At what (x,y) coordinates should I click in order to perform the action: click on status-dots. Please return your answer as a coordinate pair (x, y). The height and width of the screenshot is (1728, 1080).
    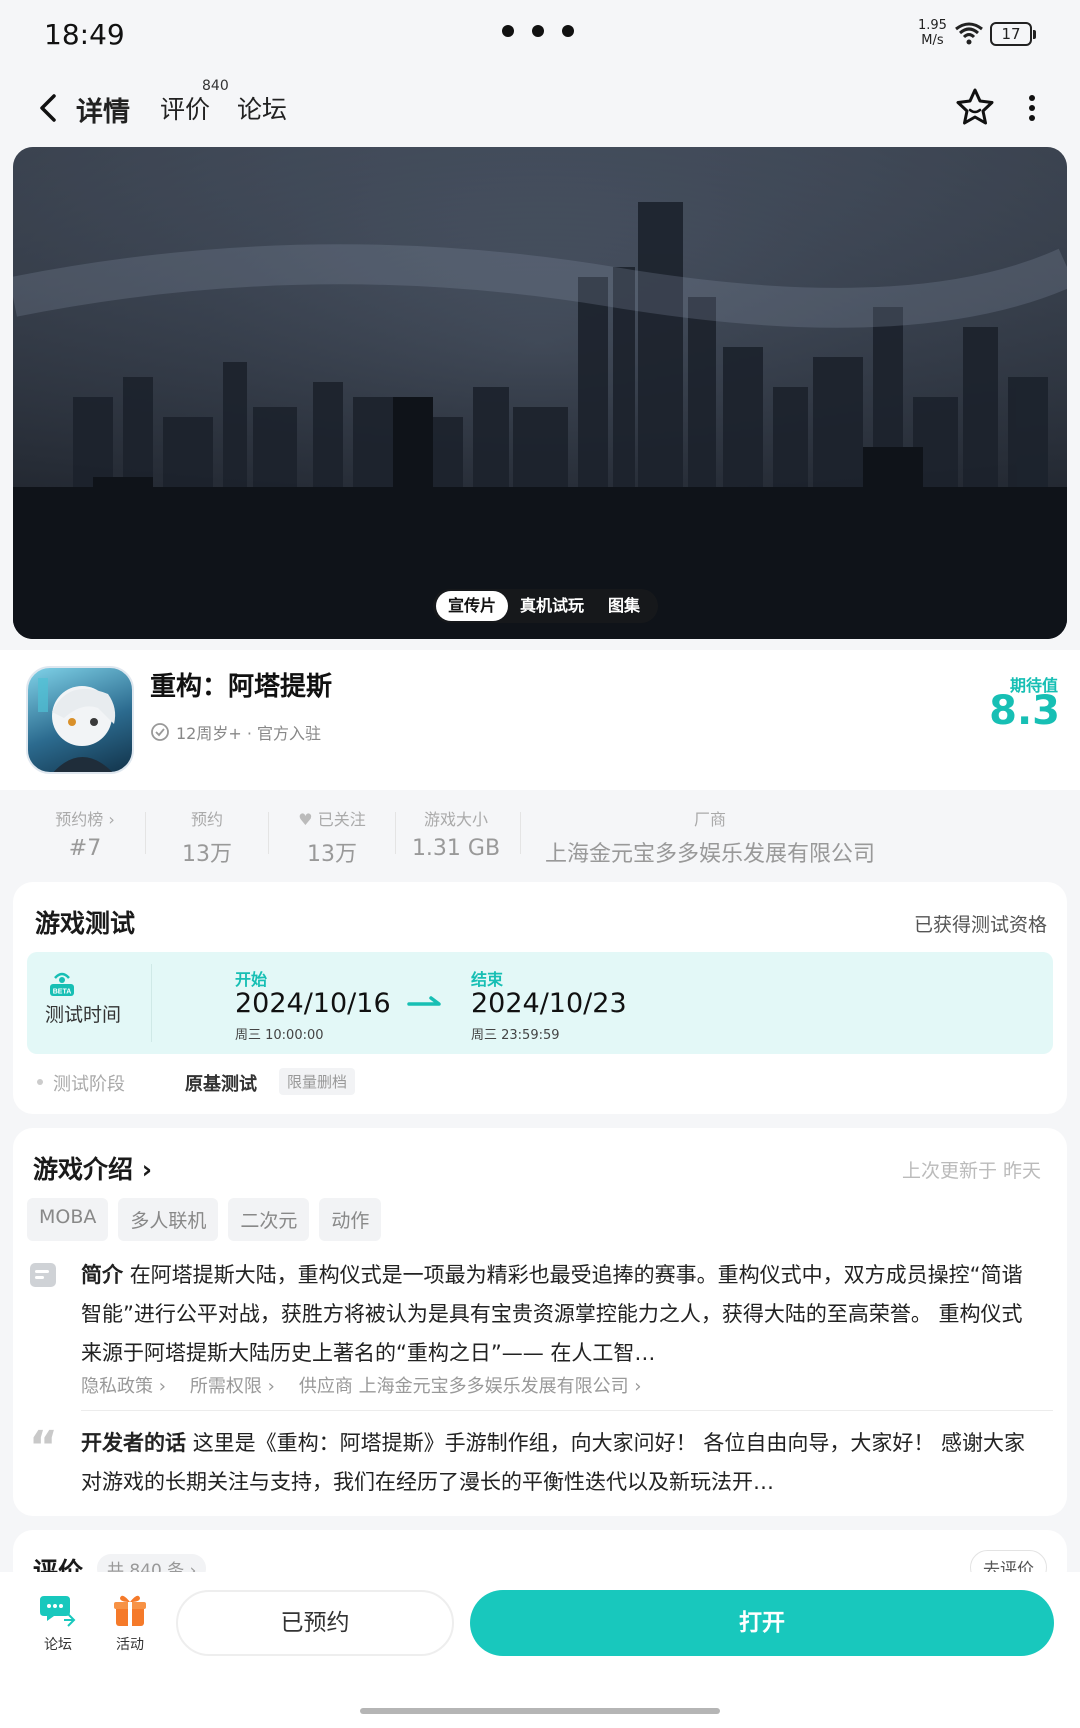
    Looking at the image, I should click on (538, 31).